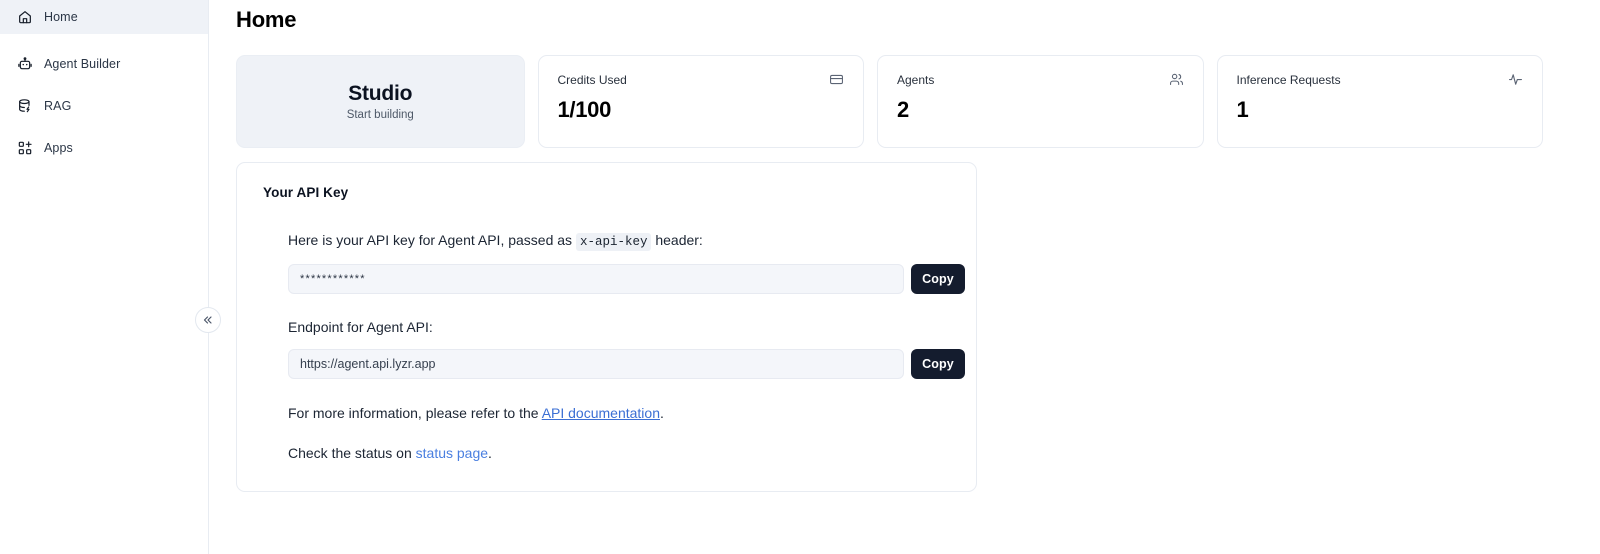  Describe the element at coordinates (661, 412) in the screenshot. I see `api-documentation-suffix: .` at that location.